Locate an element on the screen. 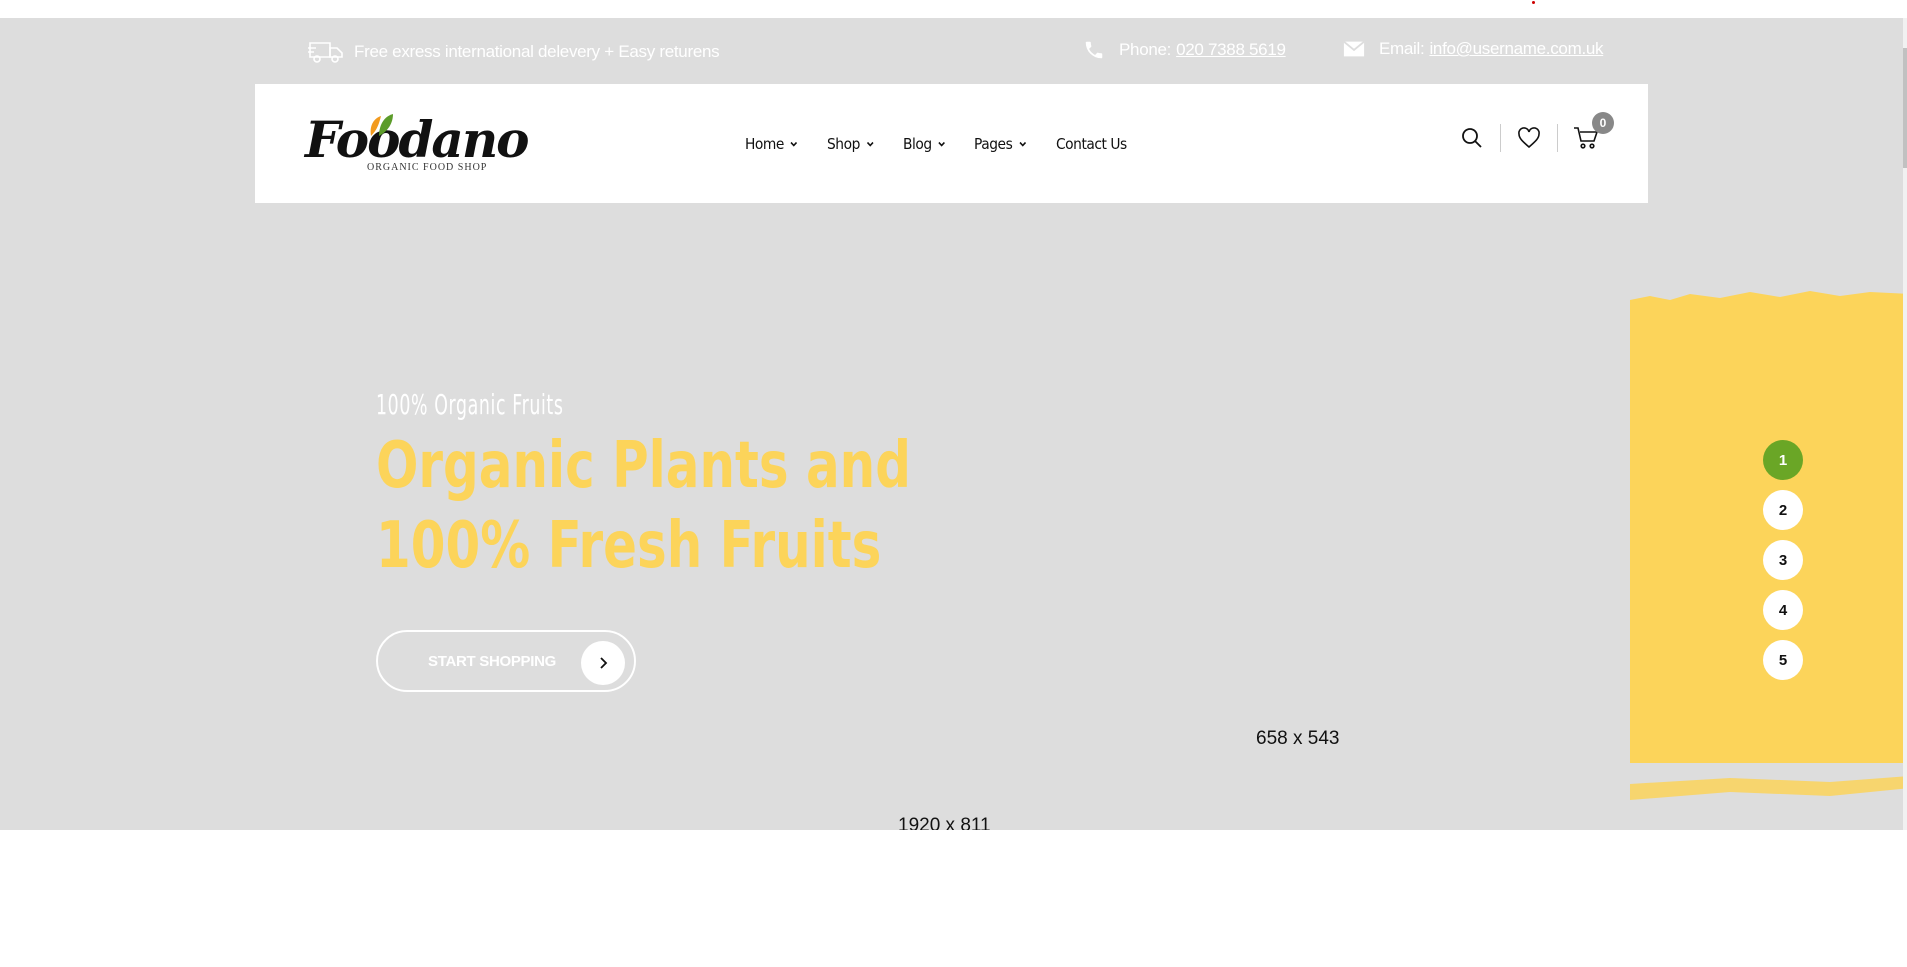  cta-arrow is located at coordinates (603, 663).